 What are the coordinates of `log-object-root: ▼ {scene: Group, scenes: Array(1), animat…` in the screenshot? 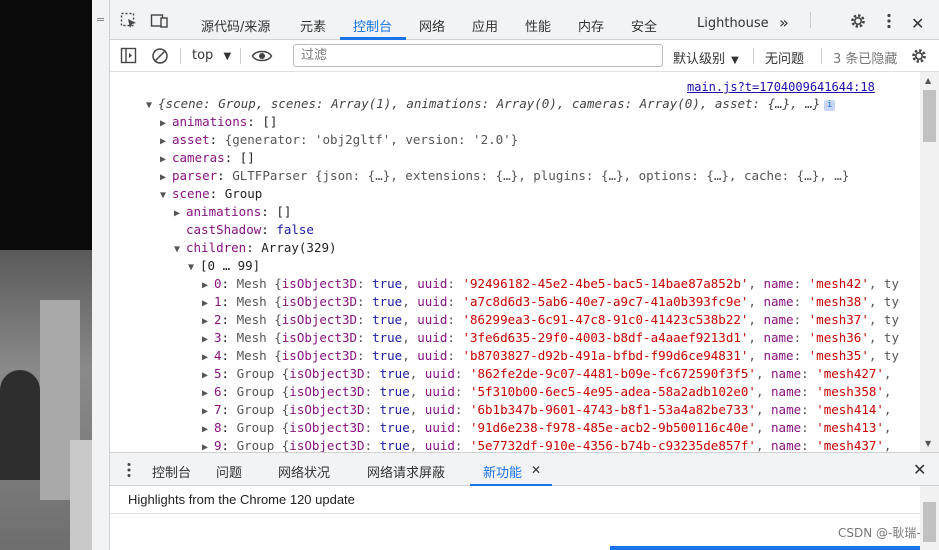 It's located at (491, 104).